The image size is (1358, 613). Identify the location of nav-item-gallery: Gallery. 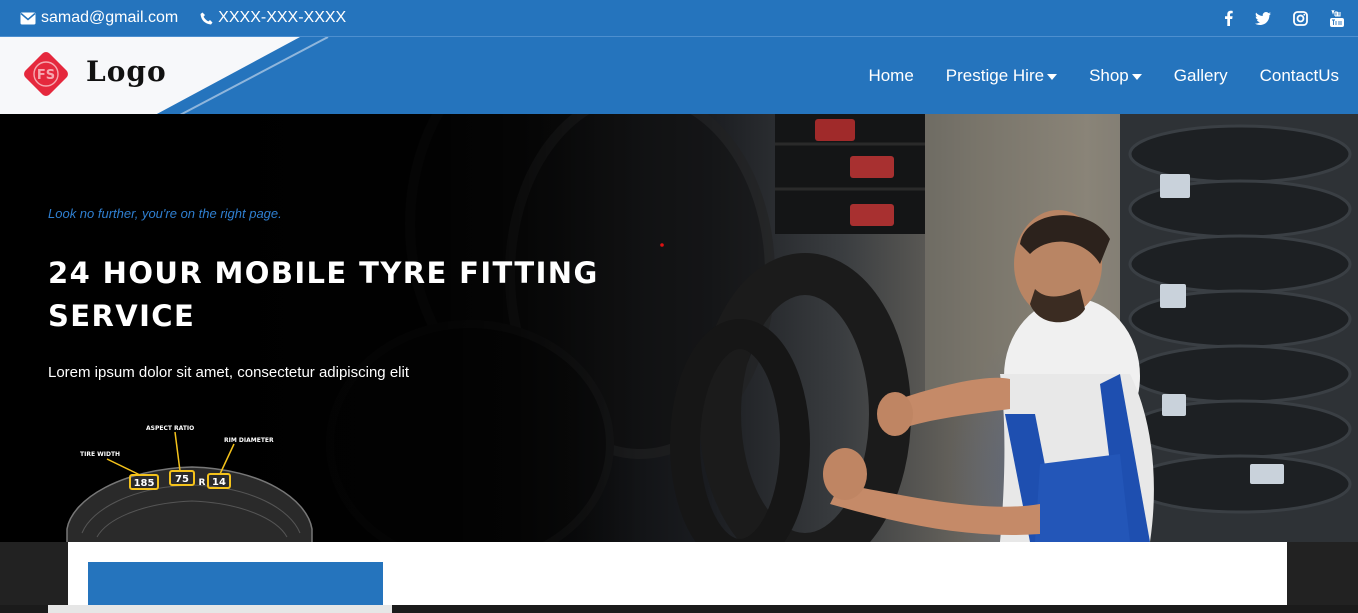
(1201, 76).